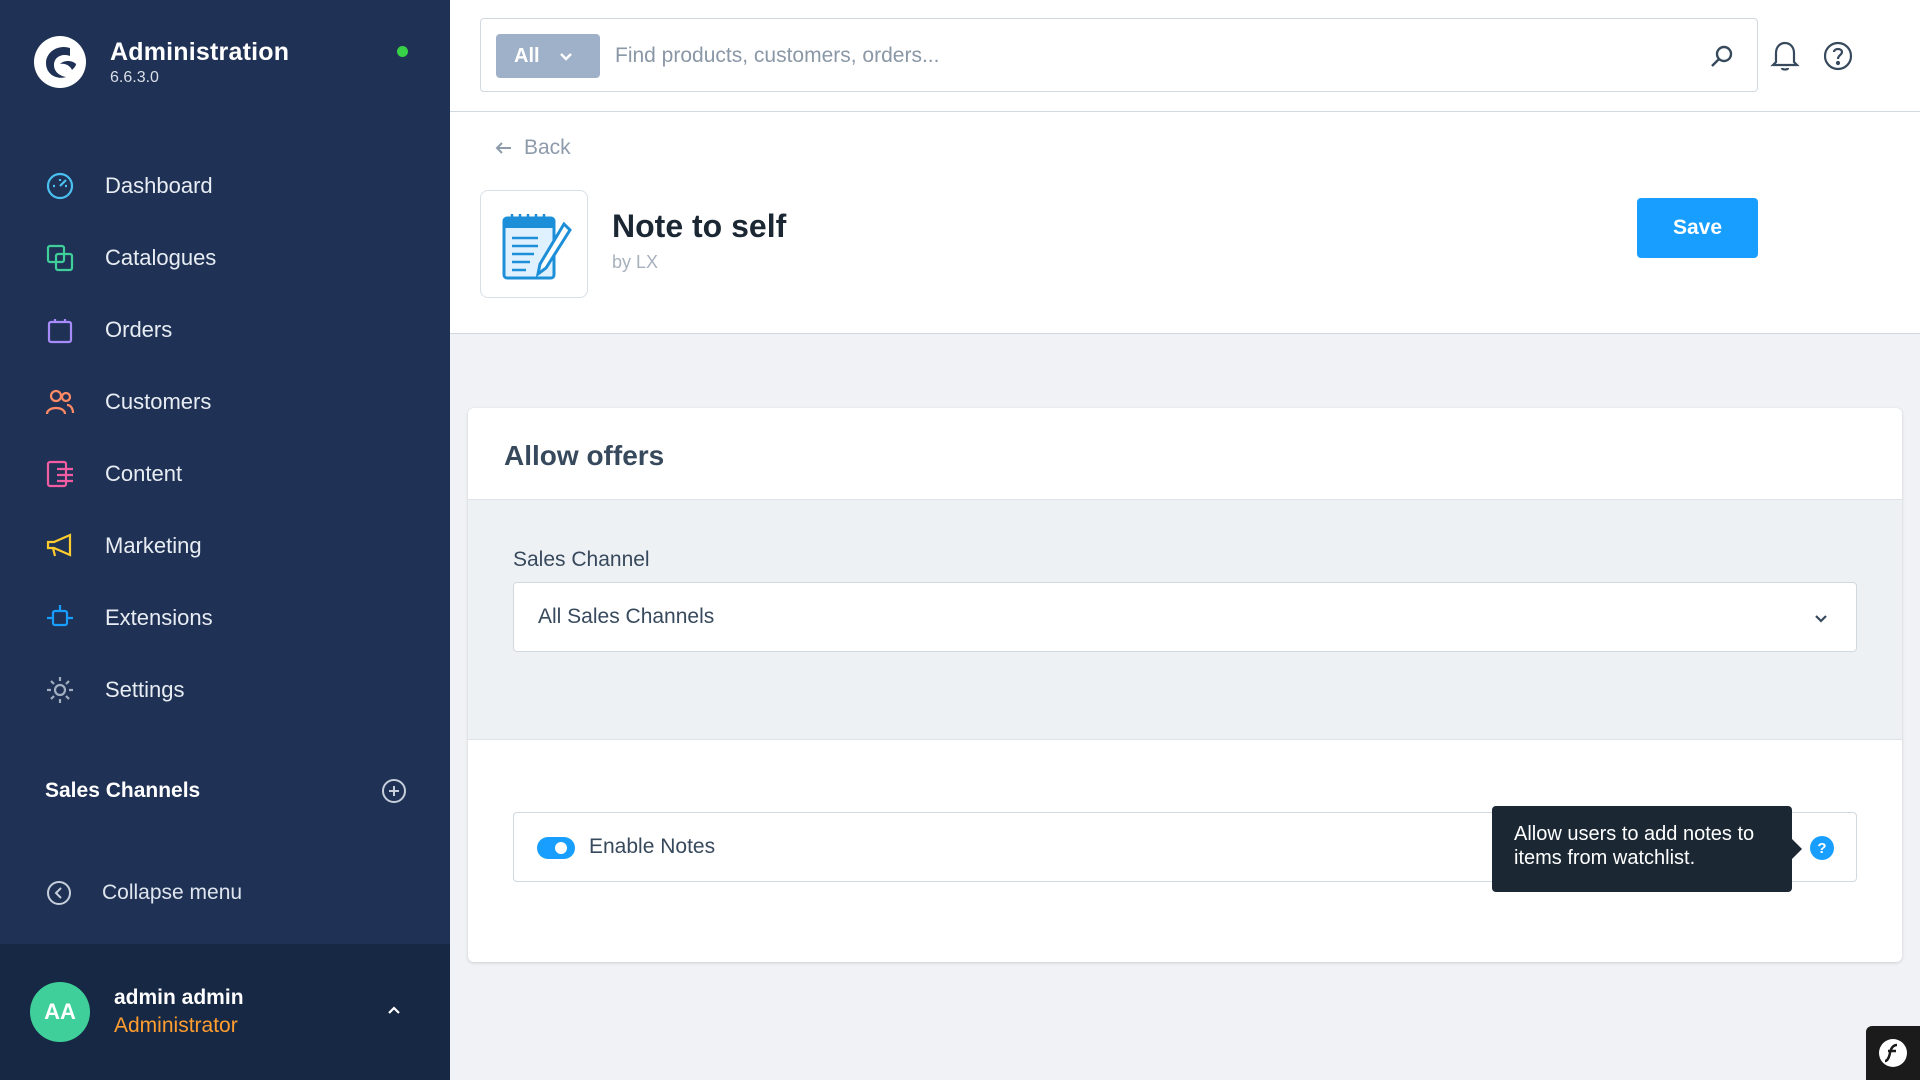 This screenshot has height=1080, width=1920. I want to click on card-title: Allow offers, so click(584, 455).